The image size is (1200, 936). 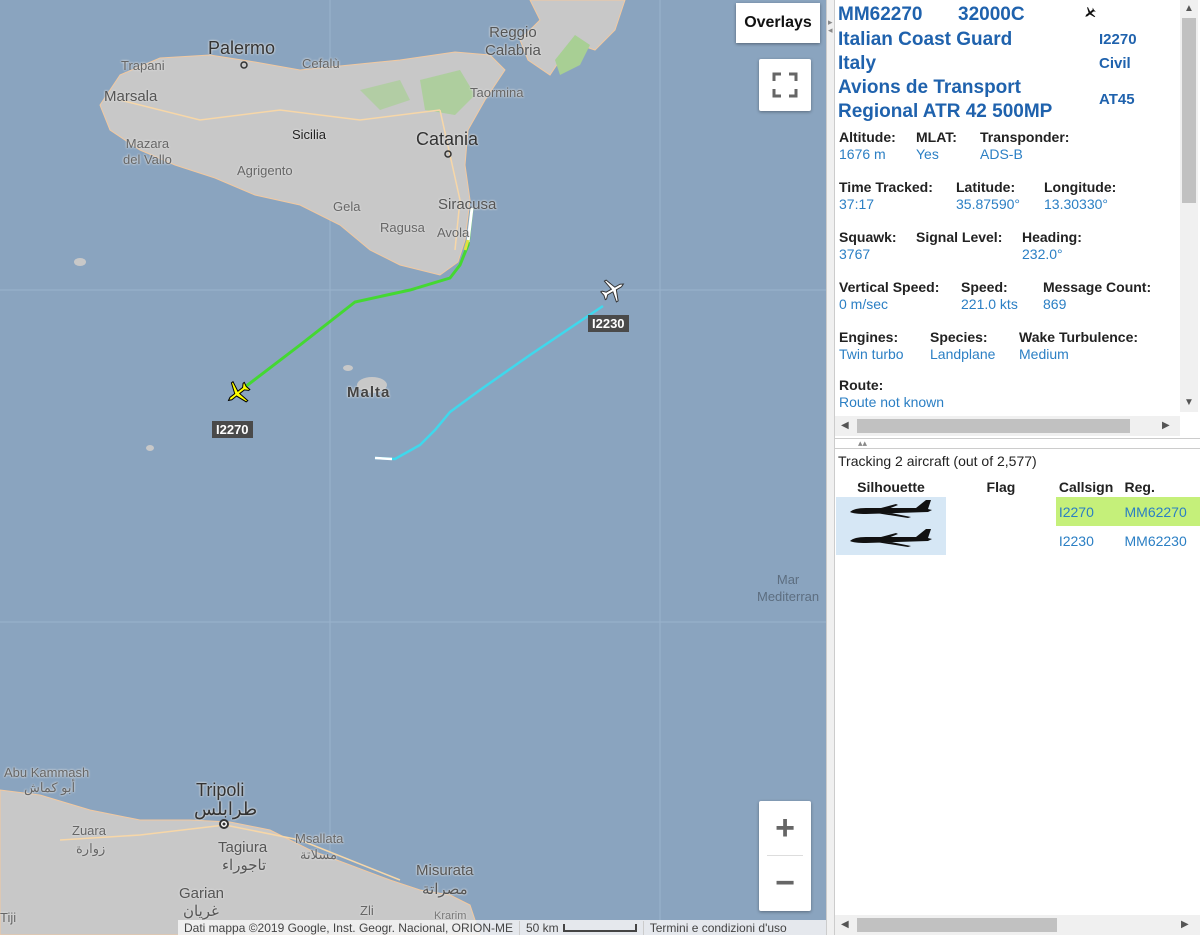 I want to click on map-label-agrigento: Agrigento, so click(x=265, y=170).